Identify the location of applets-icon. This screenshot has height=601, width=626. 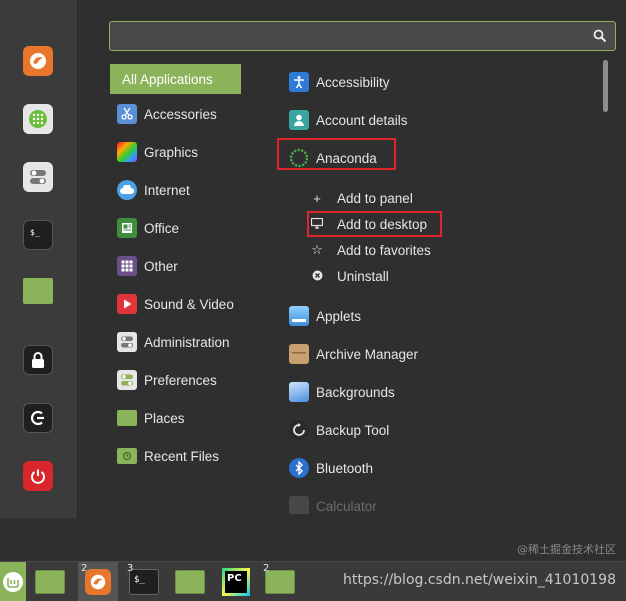
(299, 316).